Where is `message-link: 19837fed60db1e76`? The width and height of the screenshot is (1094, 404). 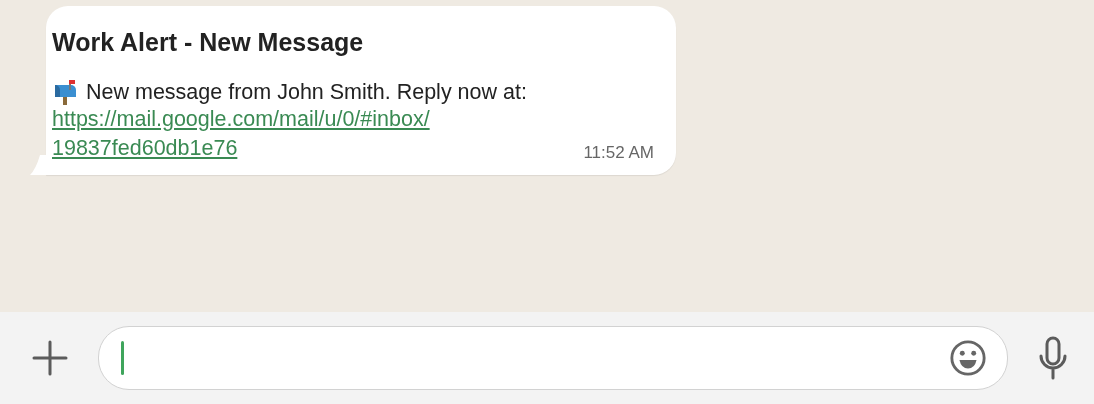
message-link: 19837fed60db1e76 is located at coordinates (241, 148).